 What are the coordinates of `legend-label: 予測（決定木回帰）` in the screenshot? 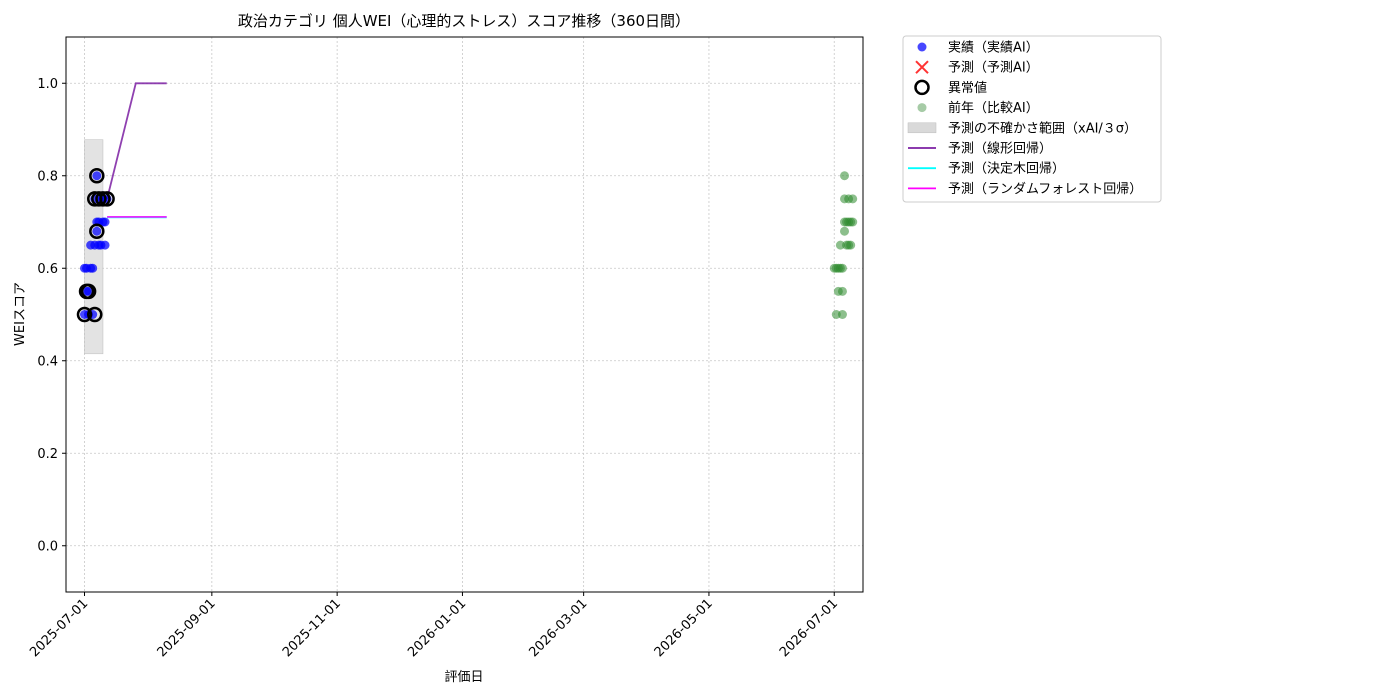 It's located at (1006, 169).